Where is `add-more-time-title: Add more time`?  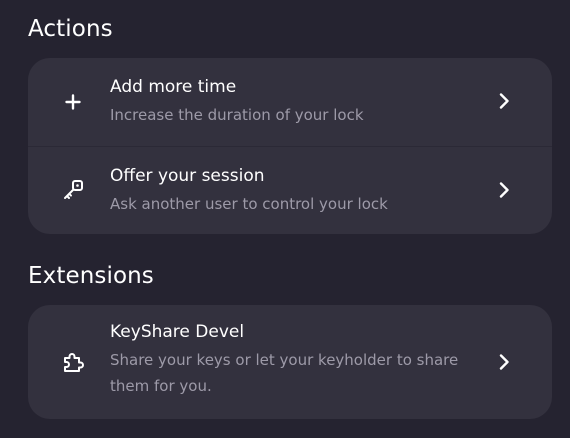
add-more-time-title: Add more time is located at coordinates (173, 87).